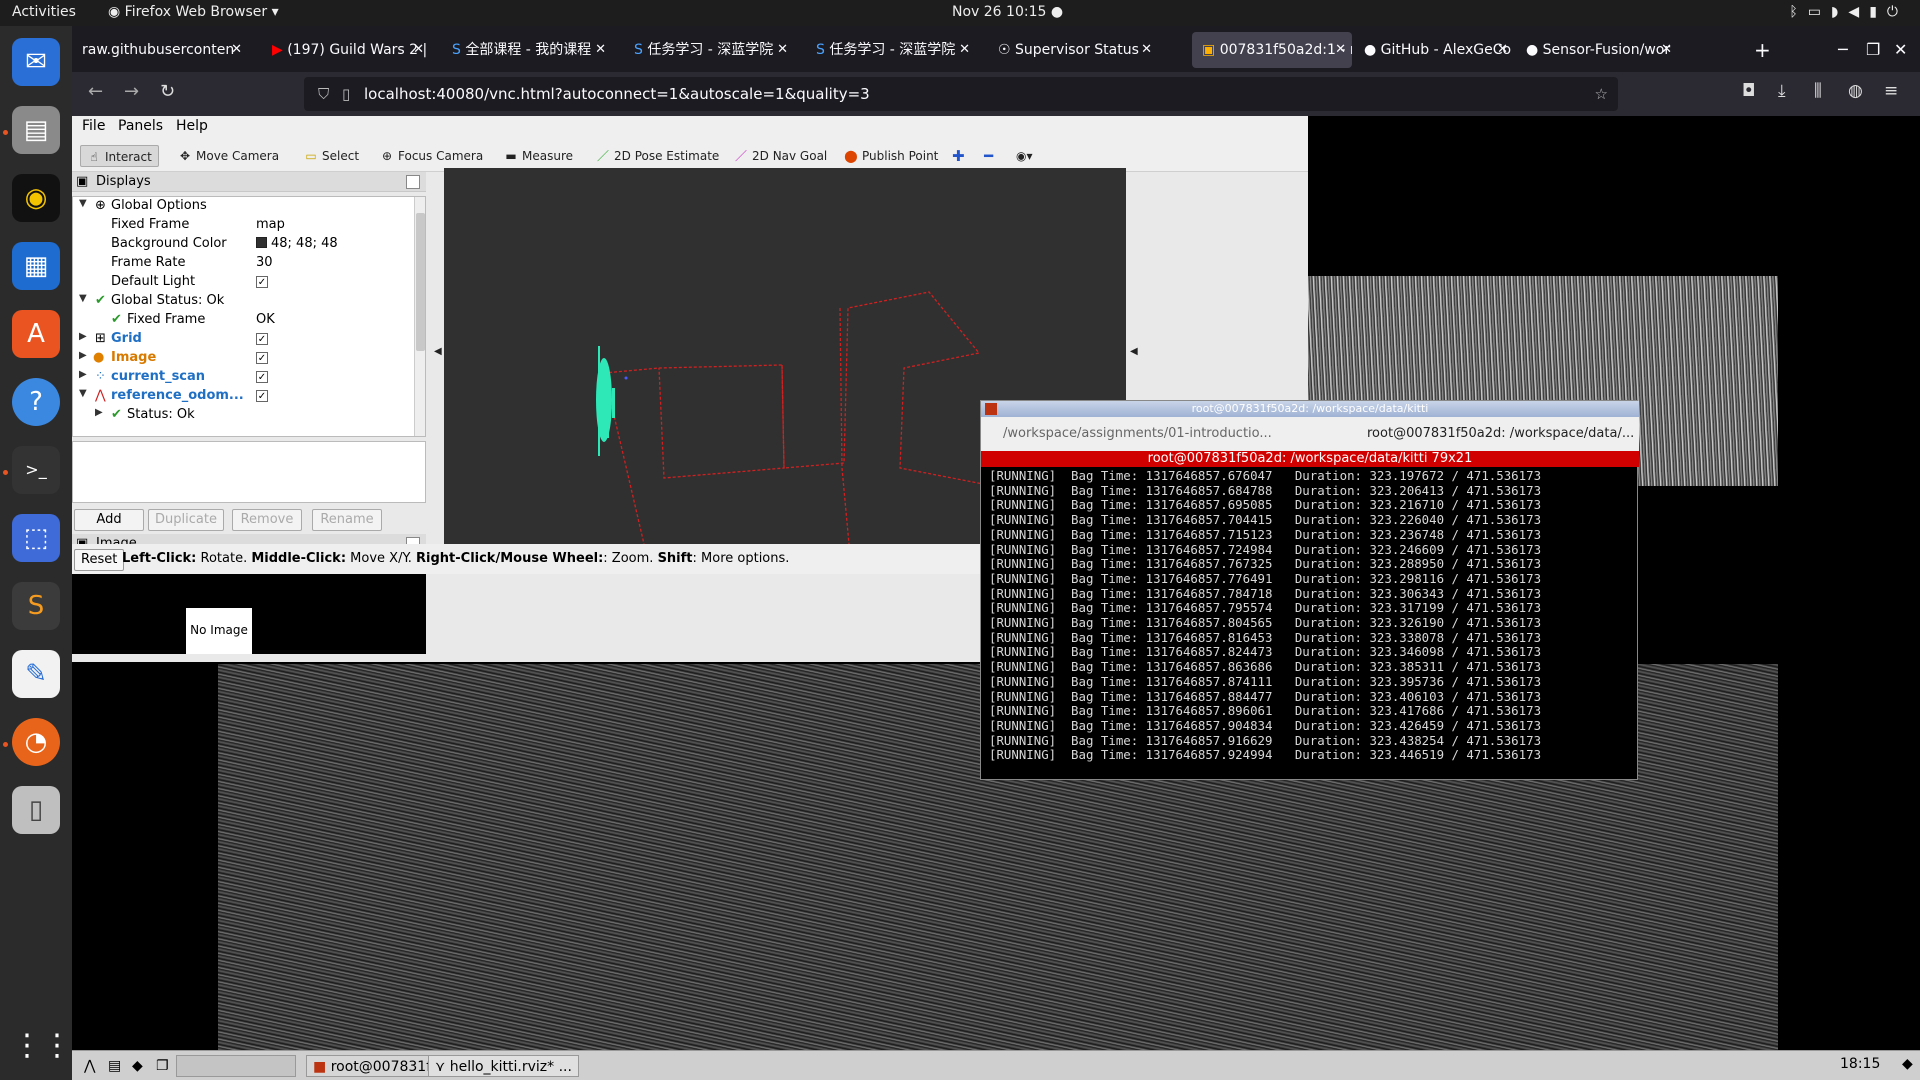  I want to click on back-icon: ←, so click(95, 91).